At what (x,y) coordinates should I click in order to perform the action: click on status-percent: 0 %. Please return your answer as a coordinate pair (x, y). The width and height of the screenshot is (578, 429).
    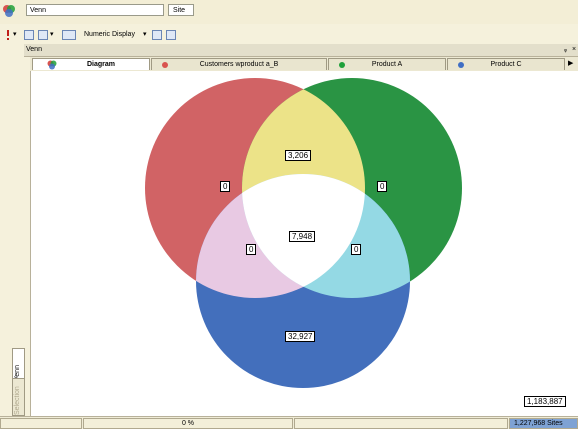
    Looking at the image, I should click on (188, 423).